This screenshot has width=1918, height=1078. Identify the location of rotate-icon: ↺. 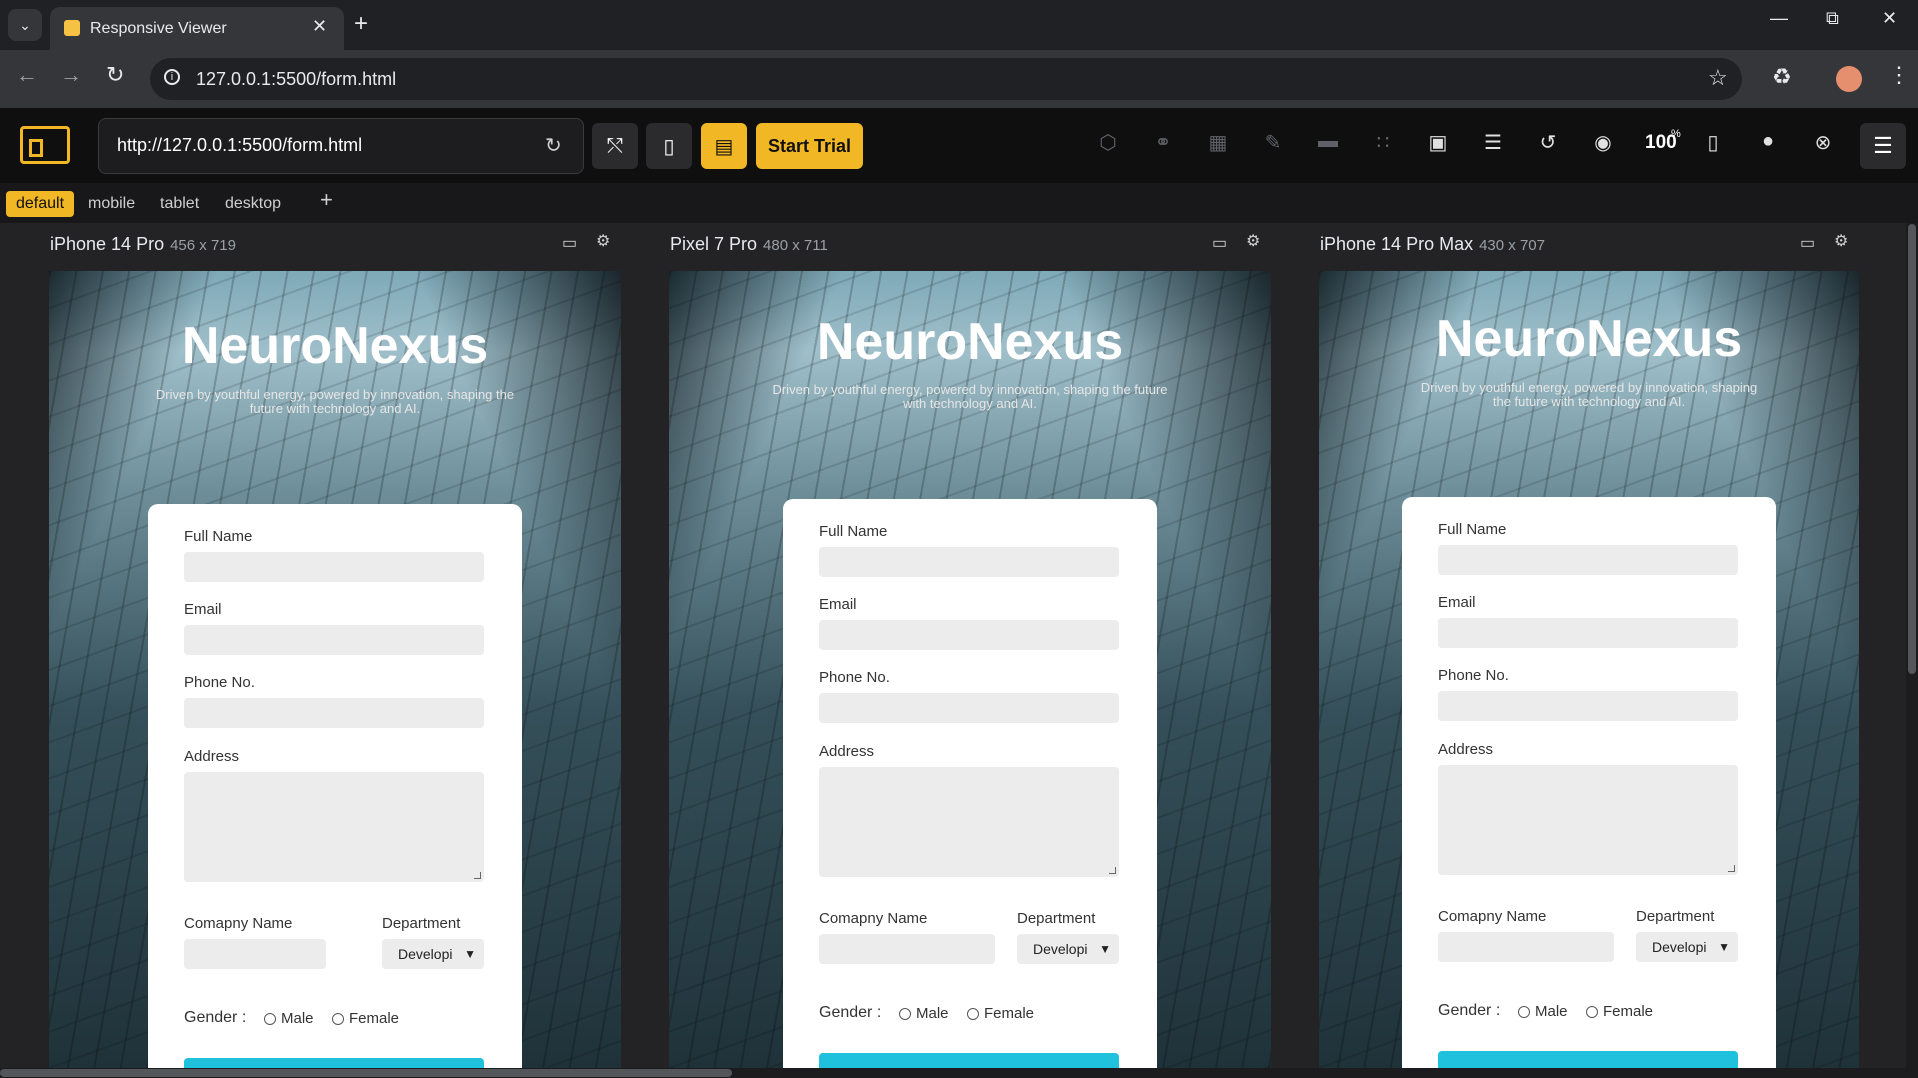
(1548, 142).